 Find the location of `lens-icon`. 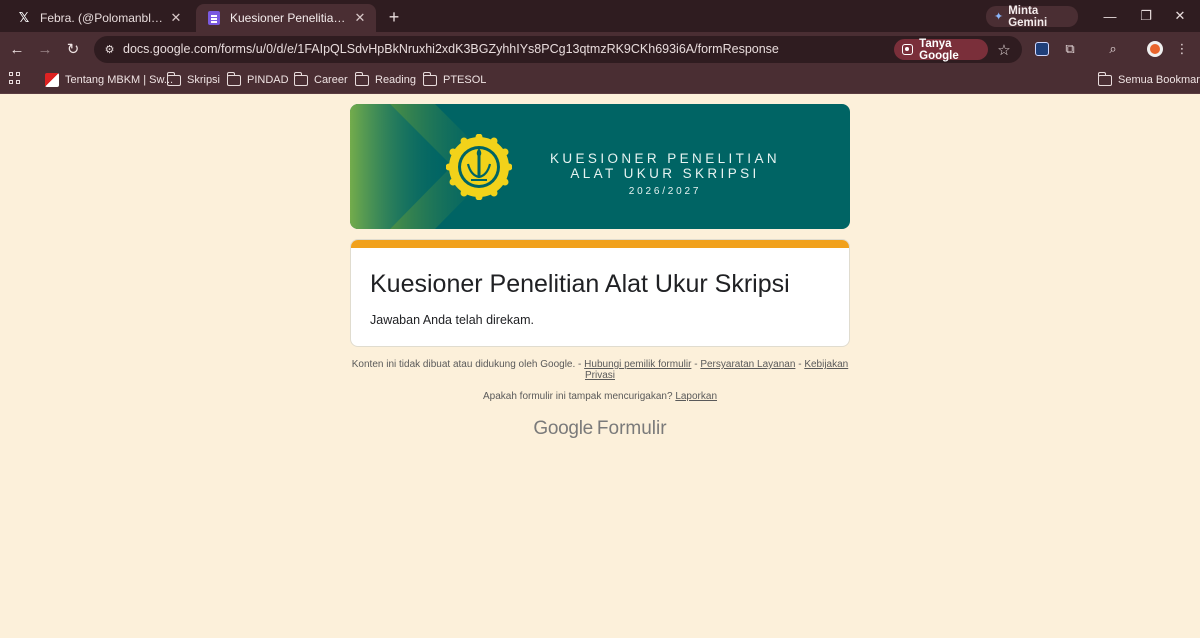

lens-icon is located at coordinates (908, 49).